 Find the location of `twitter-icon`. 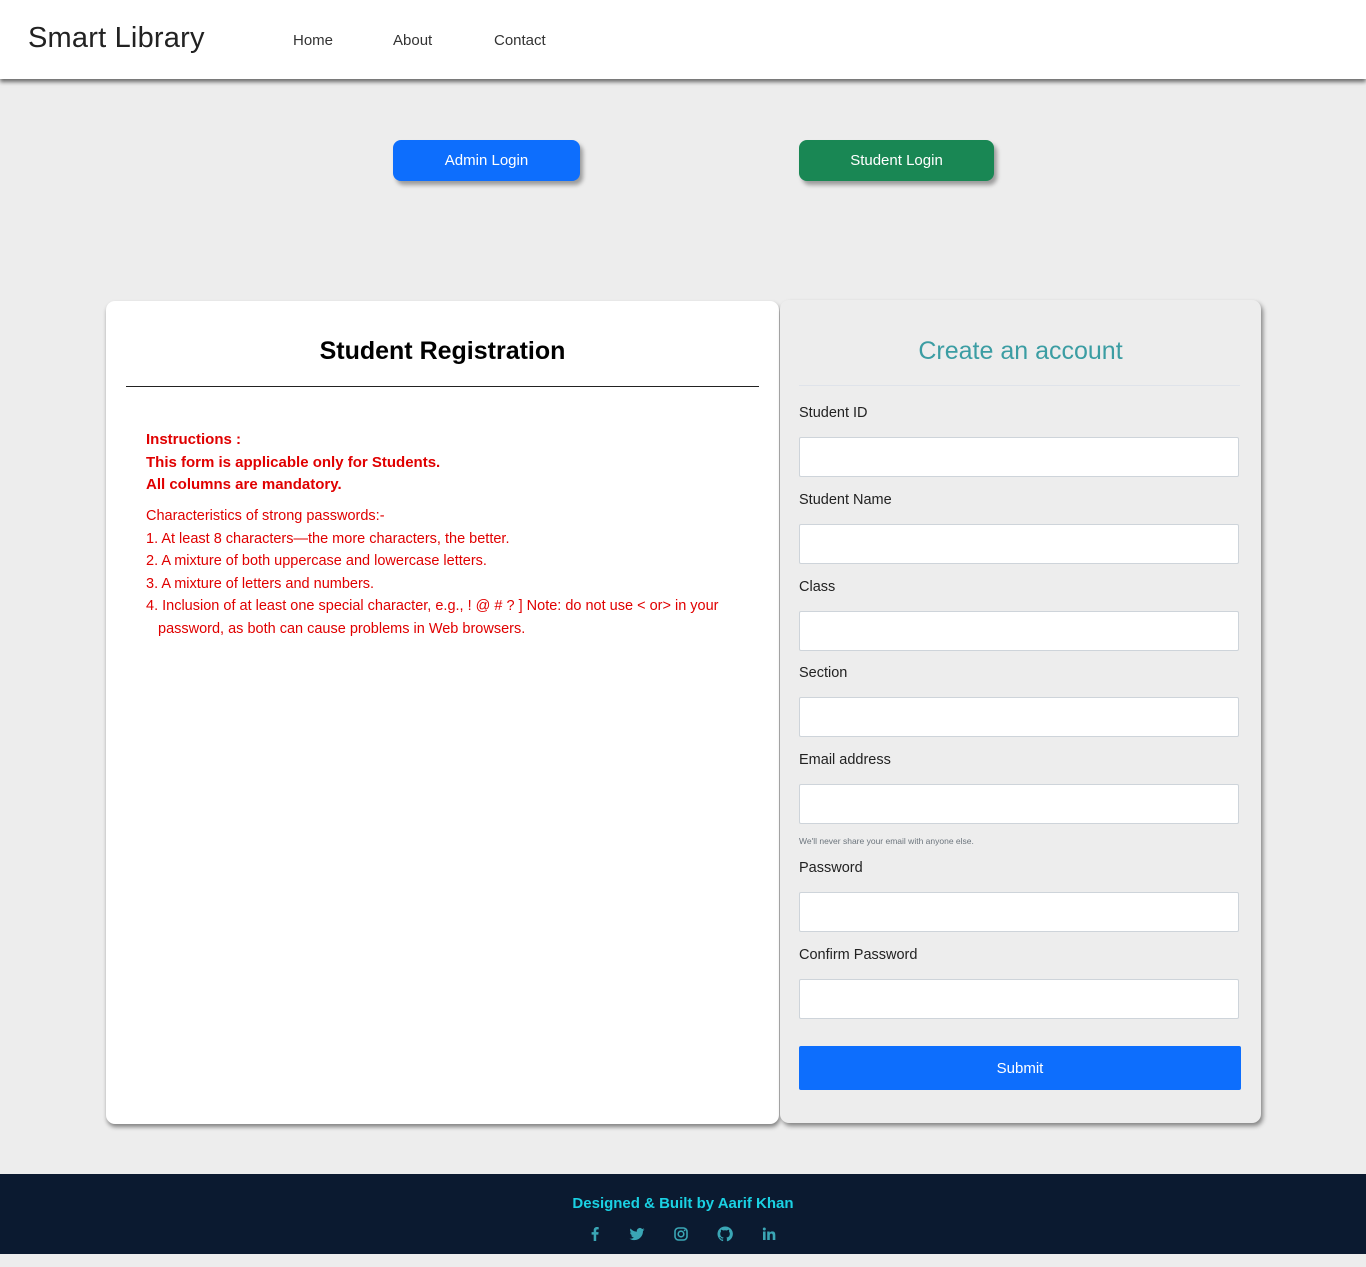

twitter-icon is located at coordinates (637, 1234).